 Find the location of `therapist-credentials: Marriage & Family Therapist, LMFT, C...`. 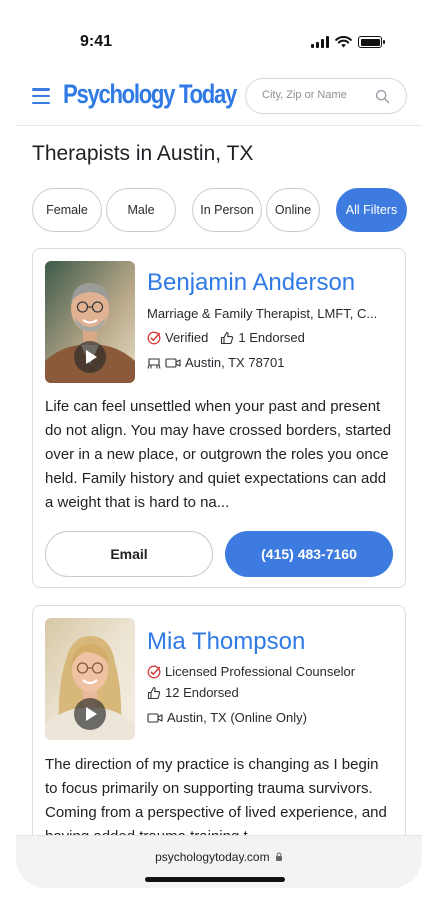

therapist-credentials: Marriage & Family Therapist, LMFT, C... is located at coordinates (262, 313).